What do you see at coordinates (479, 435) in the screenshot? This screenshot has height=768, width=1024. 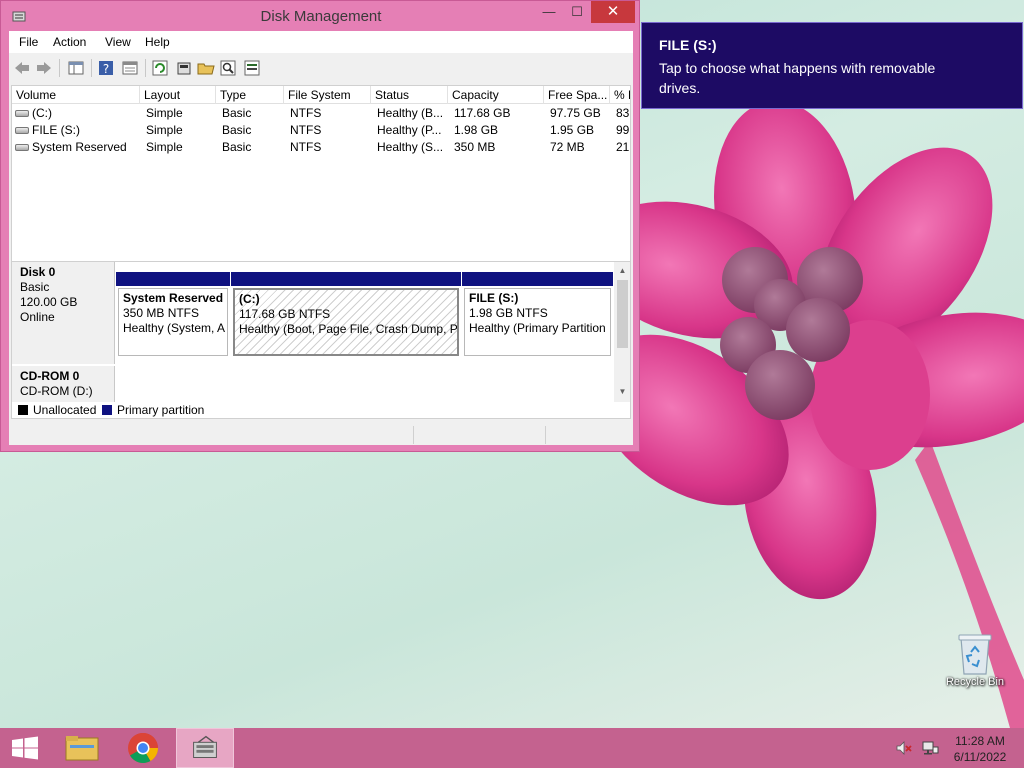 I see `status-cell` at bounding box center [479, 435].